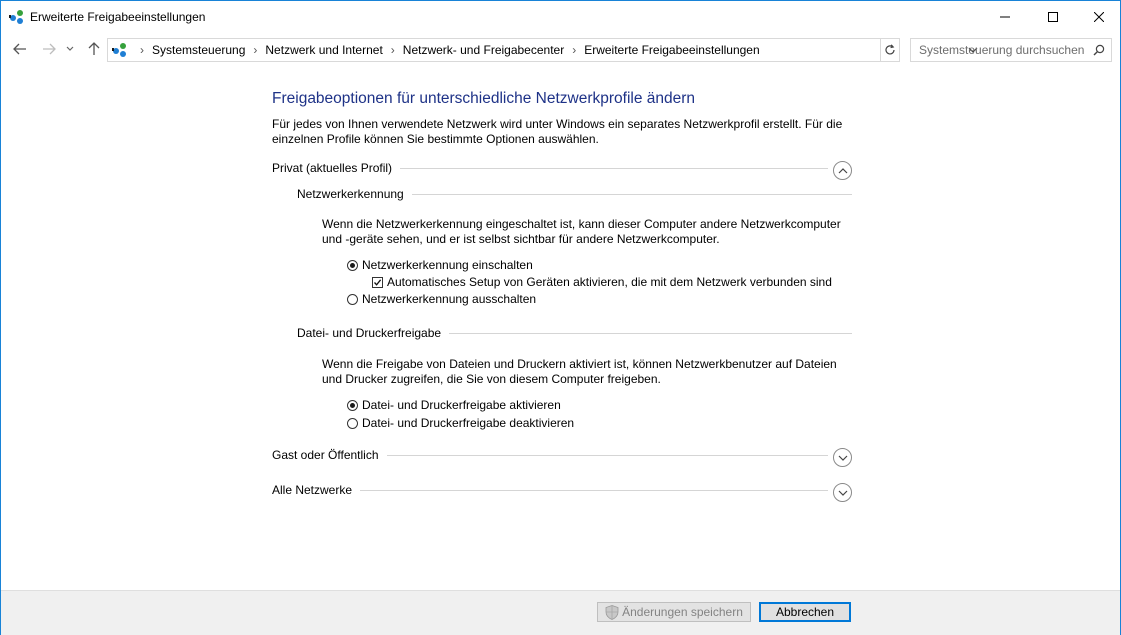 The height and width of the screenshot is (635, 1121). What do you see at coordinates (483, 50) in the screenshot?
I see `breadcrumb-item: Netzwerk- und Freigabecenter` at bounding box center [483, 50].